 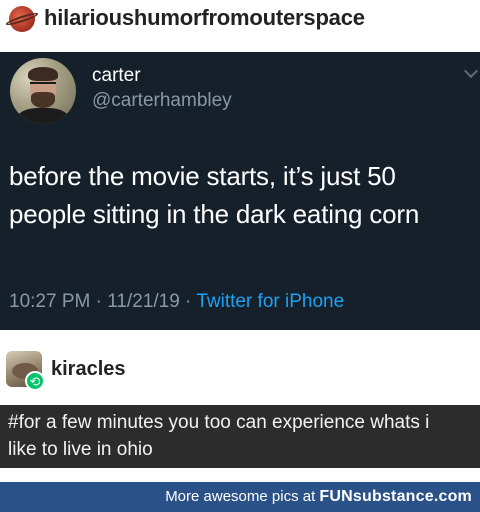 I want to click on reblog-icon: ⟲, so click(x=35, y=381).